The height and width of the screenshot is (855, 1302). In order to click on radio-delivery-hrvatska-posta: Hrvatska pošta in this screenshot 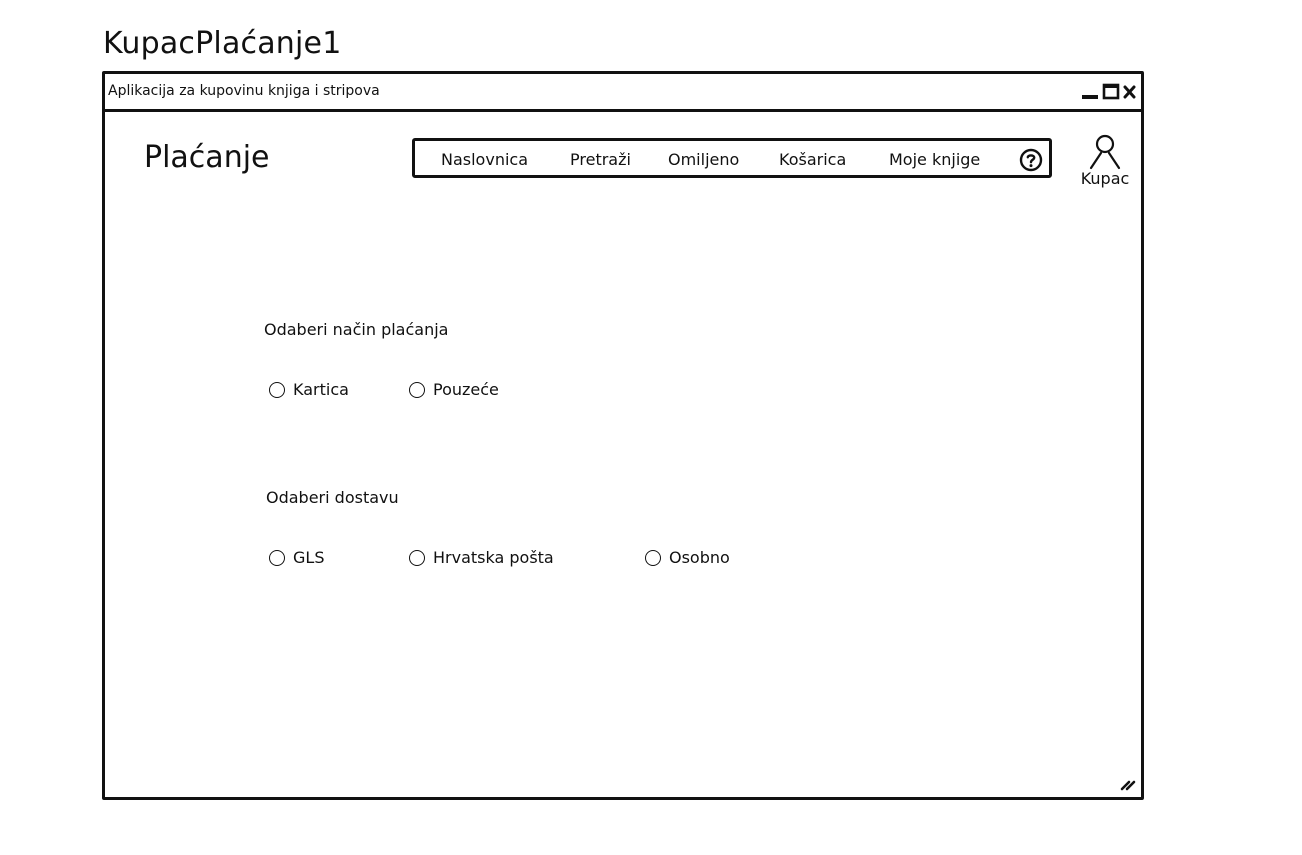, I will do `click(481, 558)`.